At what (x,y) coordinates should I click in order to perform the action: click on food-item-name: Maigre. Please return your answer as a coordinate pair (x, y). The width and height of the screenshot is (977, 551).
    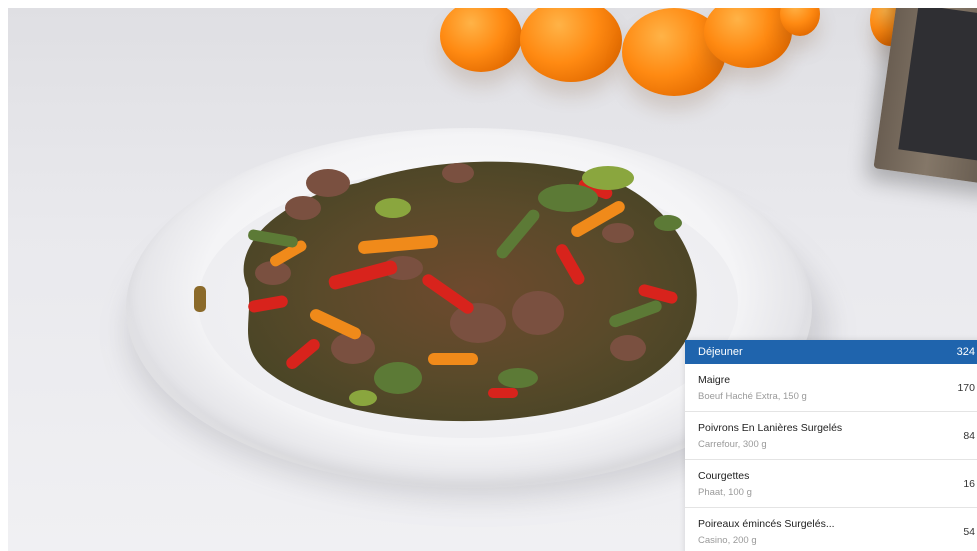
    Looking at the image, I should click on (714, 379).